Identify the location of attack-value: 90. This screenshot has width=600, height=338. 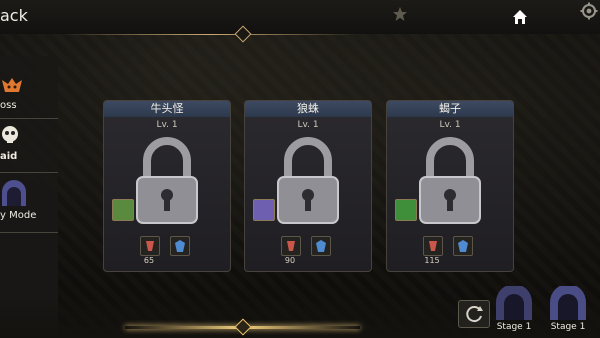
(290, 260).